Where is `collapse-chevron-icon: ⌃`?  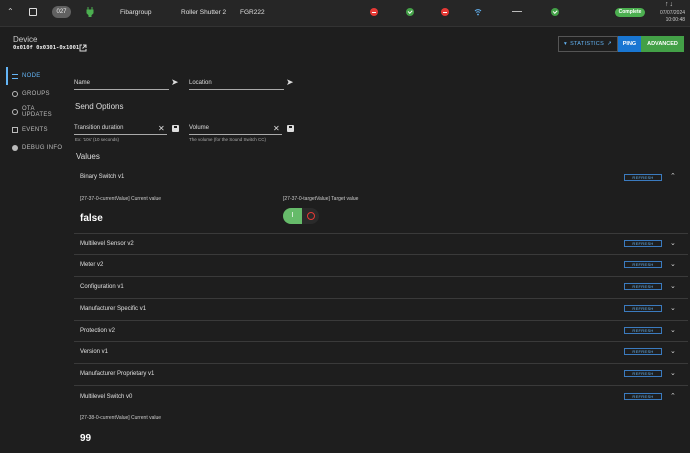
collapse-chevron-icon: ⌃ is located at coordinates (10, 11).